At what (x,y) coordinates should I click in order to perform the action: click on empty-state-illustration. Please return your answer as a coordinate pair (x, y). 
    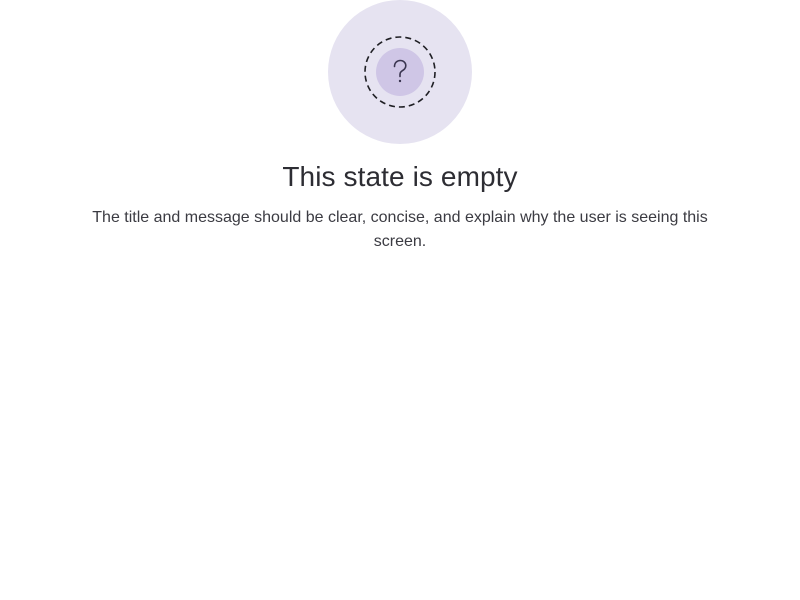
    Looking at the image, I should click on (400, 72).